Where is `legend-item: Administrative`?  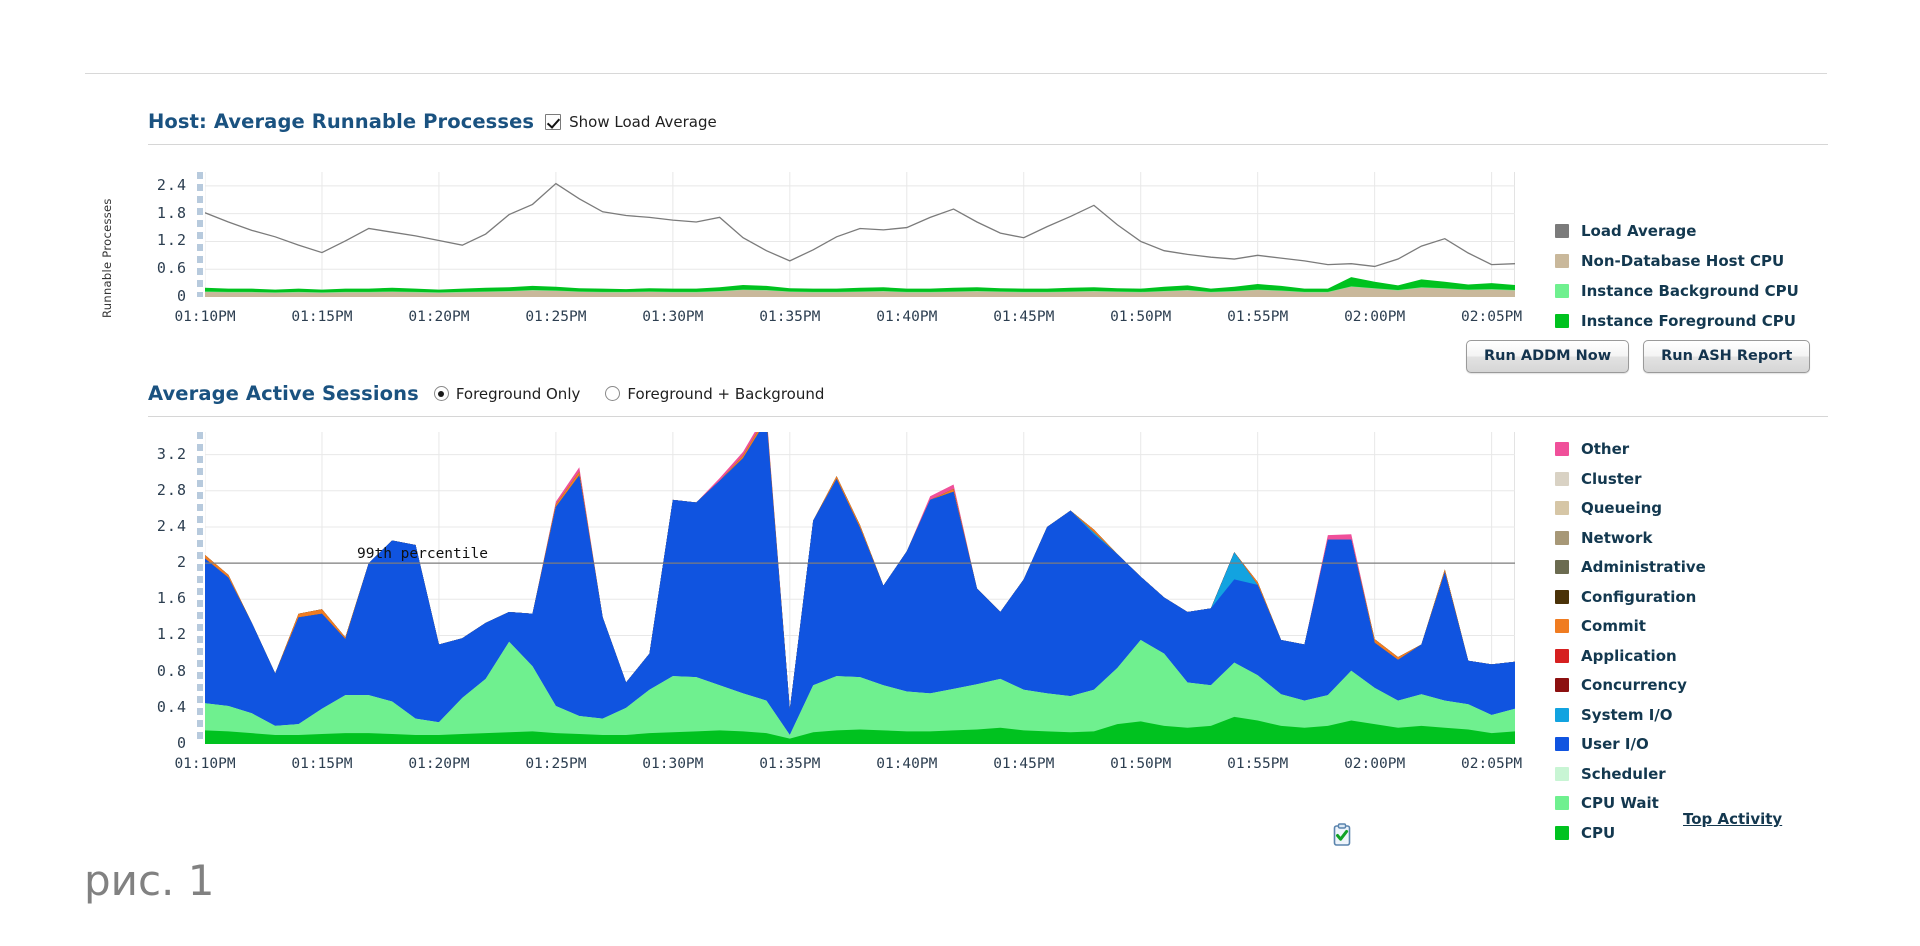 legend-item: Administrative is located at coordinates (1630, 567).